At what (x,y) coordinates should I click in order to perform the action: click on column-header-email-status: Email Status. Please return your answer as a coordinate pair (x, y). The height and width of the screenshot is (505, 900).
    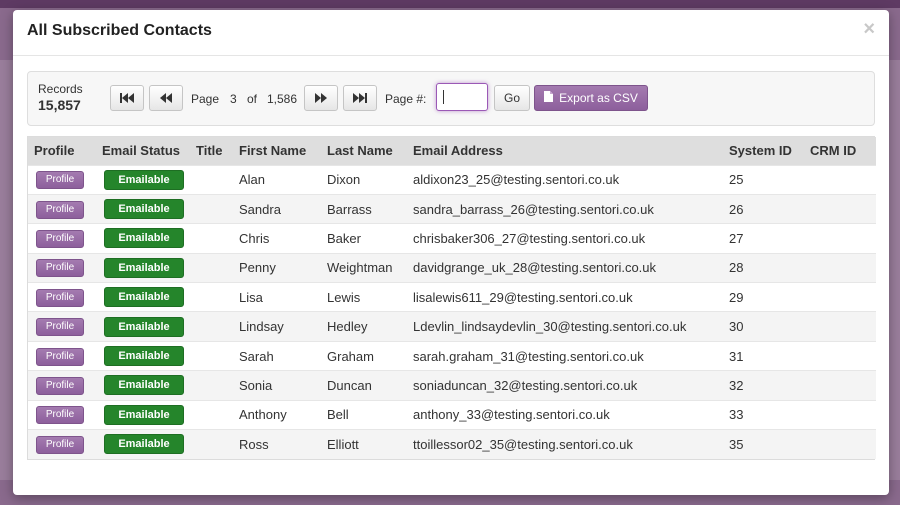
    Looking at the image, I should click on (141, 151).